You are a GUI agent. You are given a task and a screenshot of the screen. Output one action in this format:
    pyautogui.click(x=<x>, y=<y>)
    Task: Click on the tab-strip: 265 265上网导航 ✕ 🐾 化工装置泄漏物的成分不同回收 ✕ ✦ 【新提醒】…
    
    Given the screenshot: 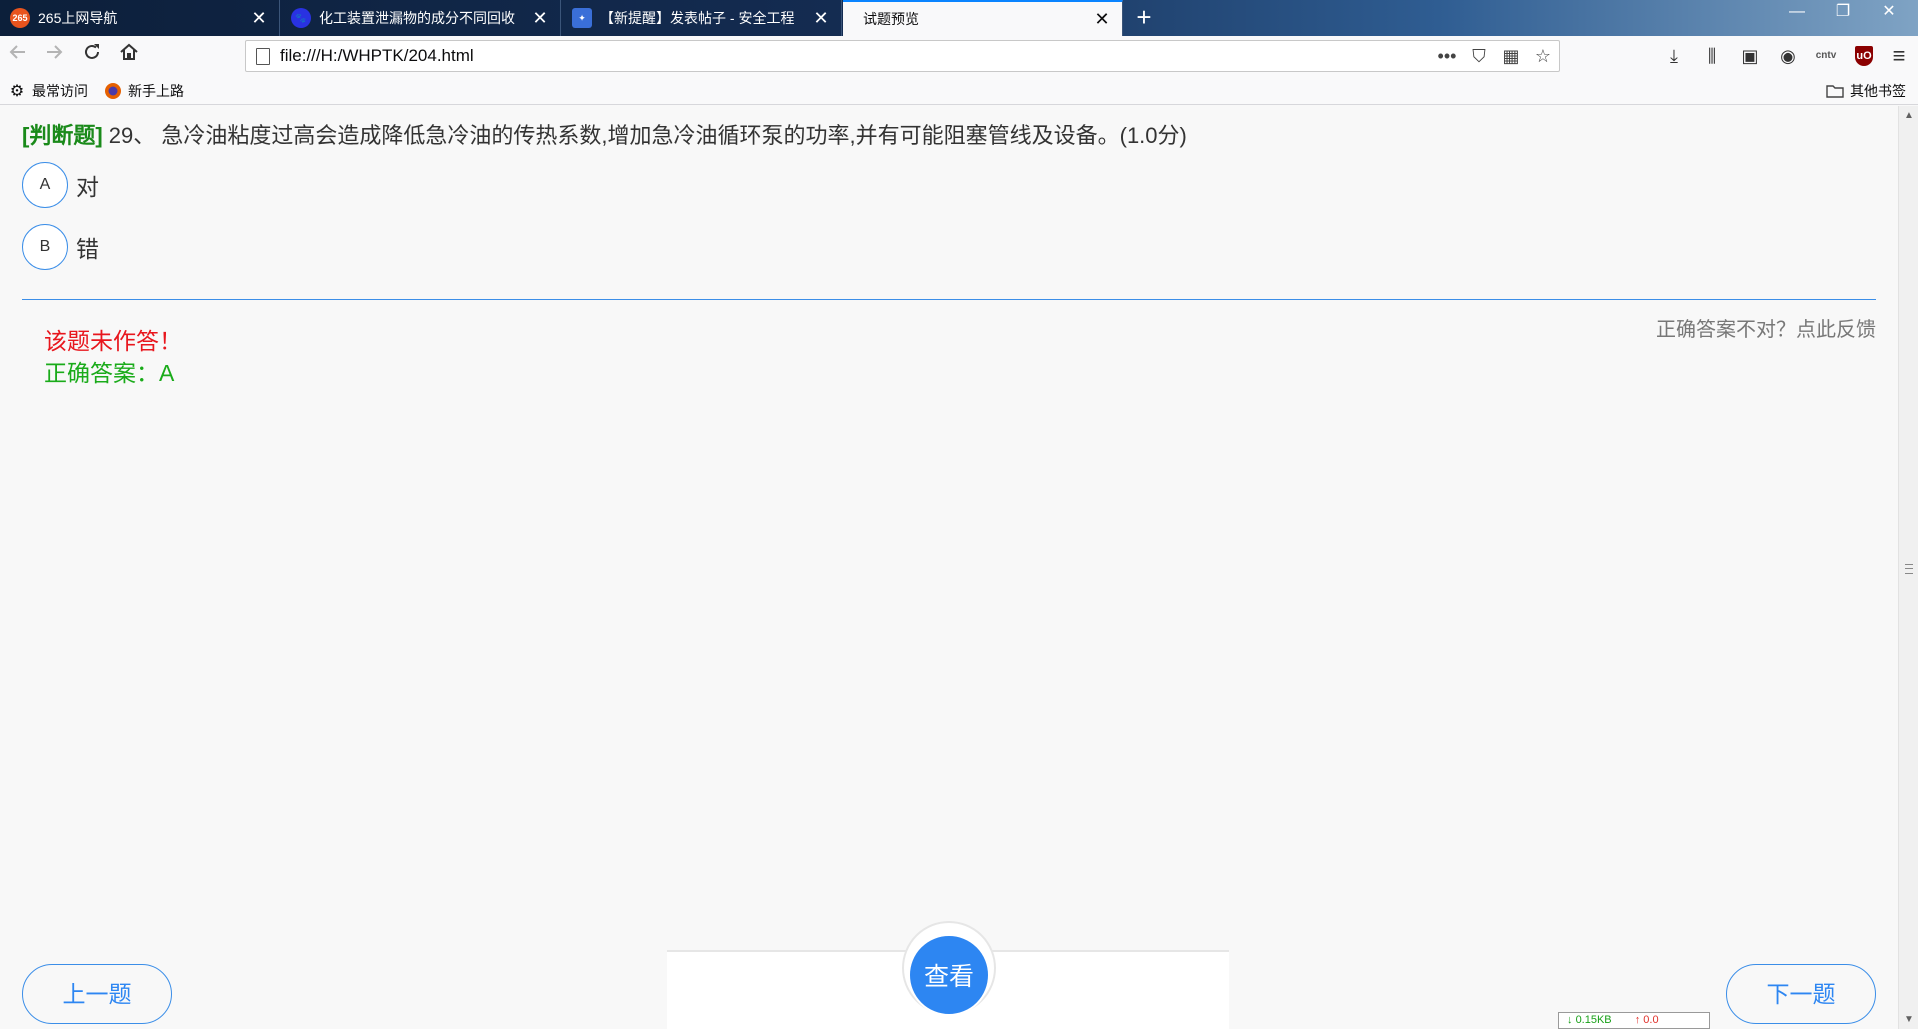 What is the action you would take?
    pyautogui.click(x=959, y=18)
    